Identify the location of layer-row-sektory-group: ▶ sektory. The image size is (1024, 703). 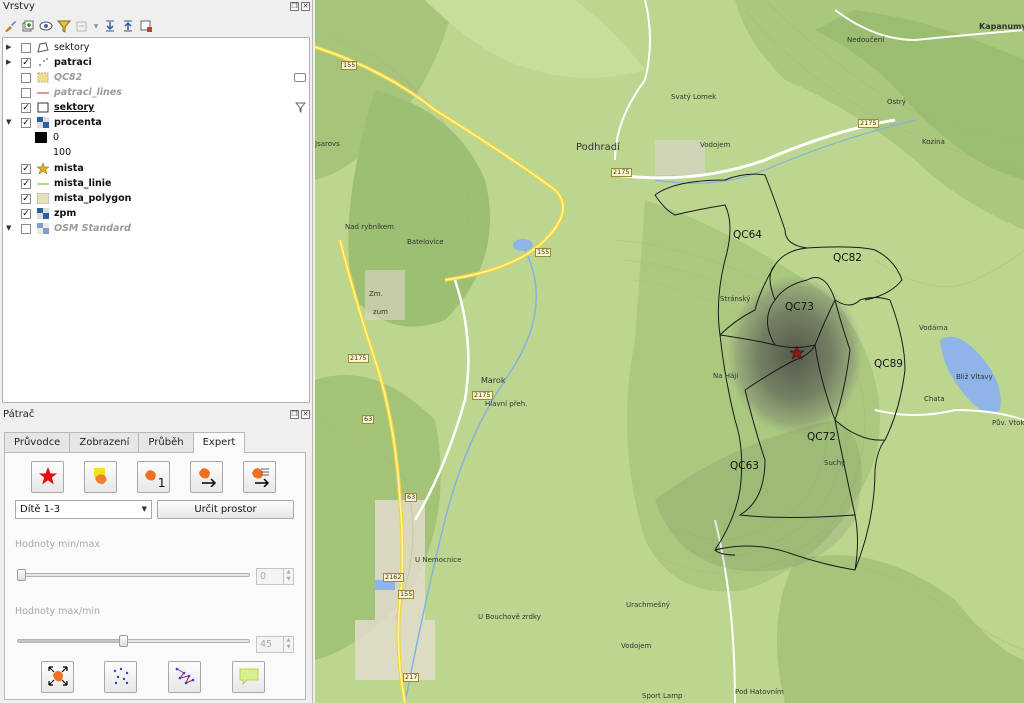
(156, 47).